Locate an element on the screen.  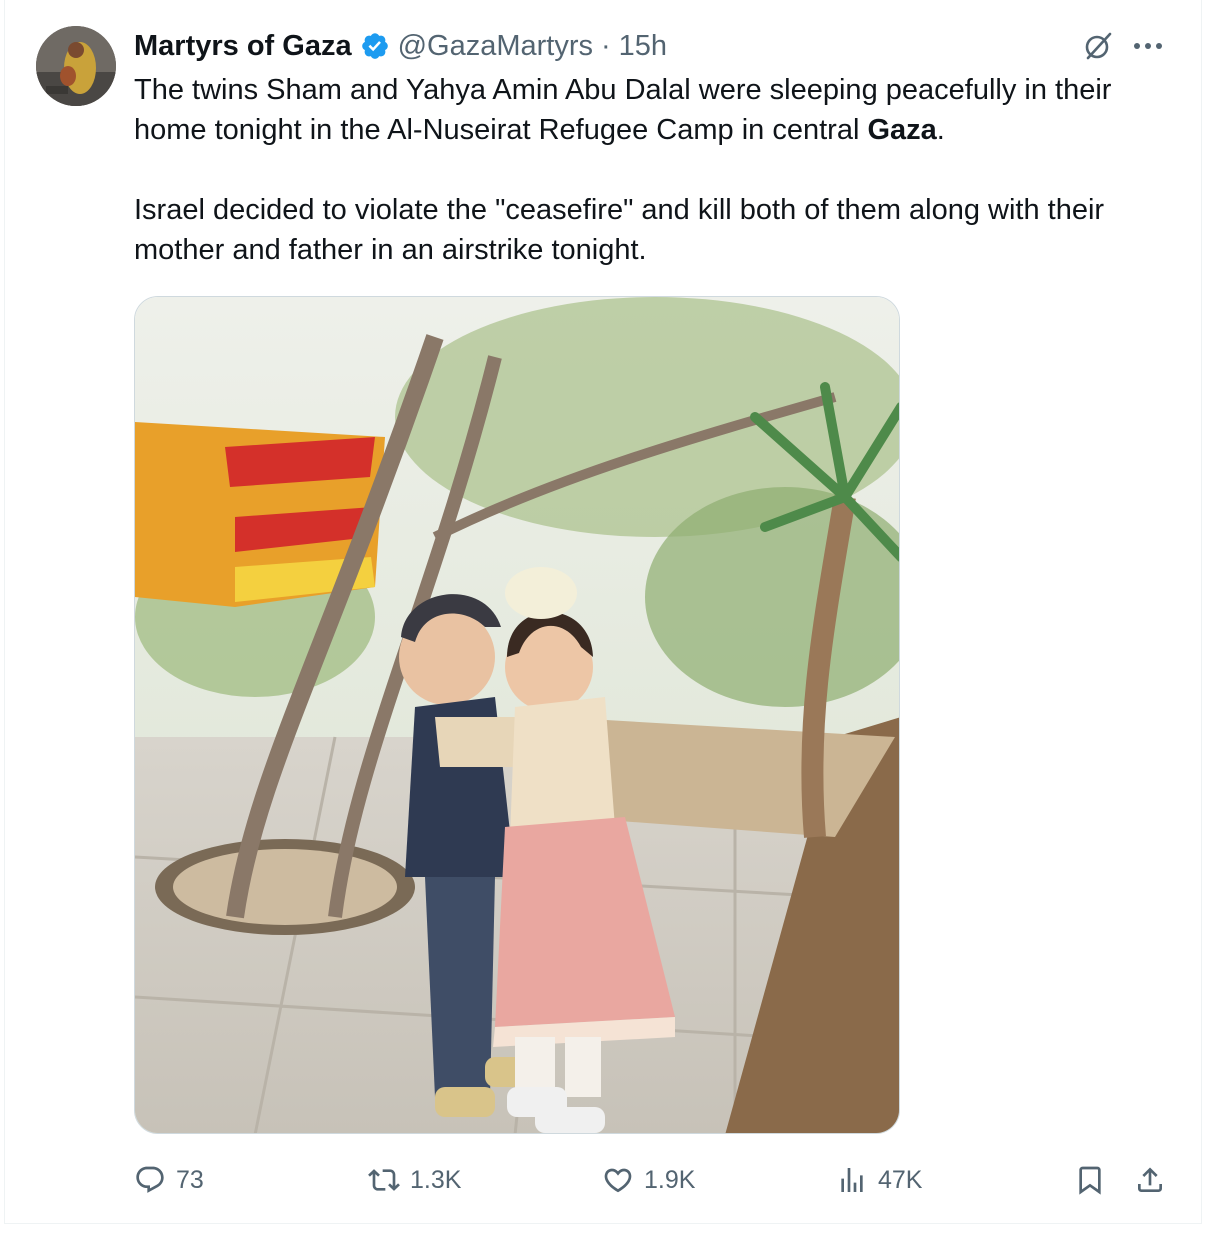
author-avatar is located at coordinates (76, 66).